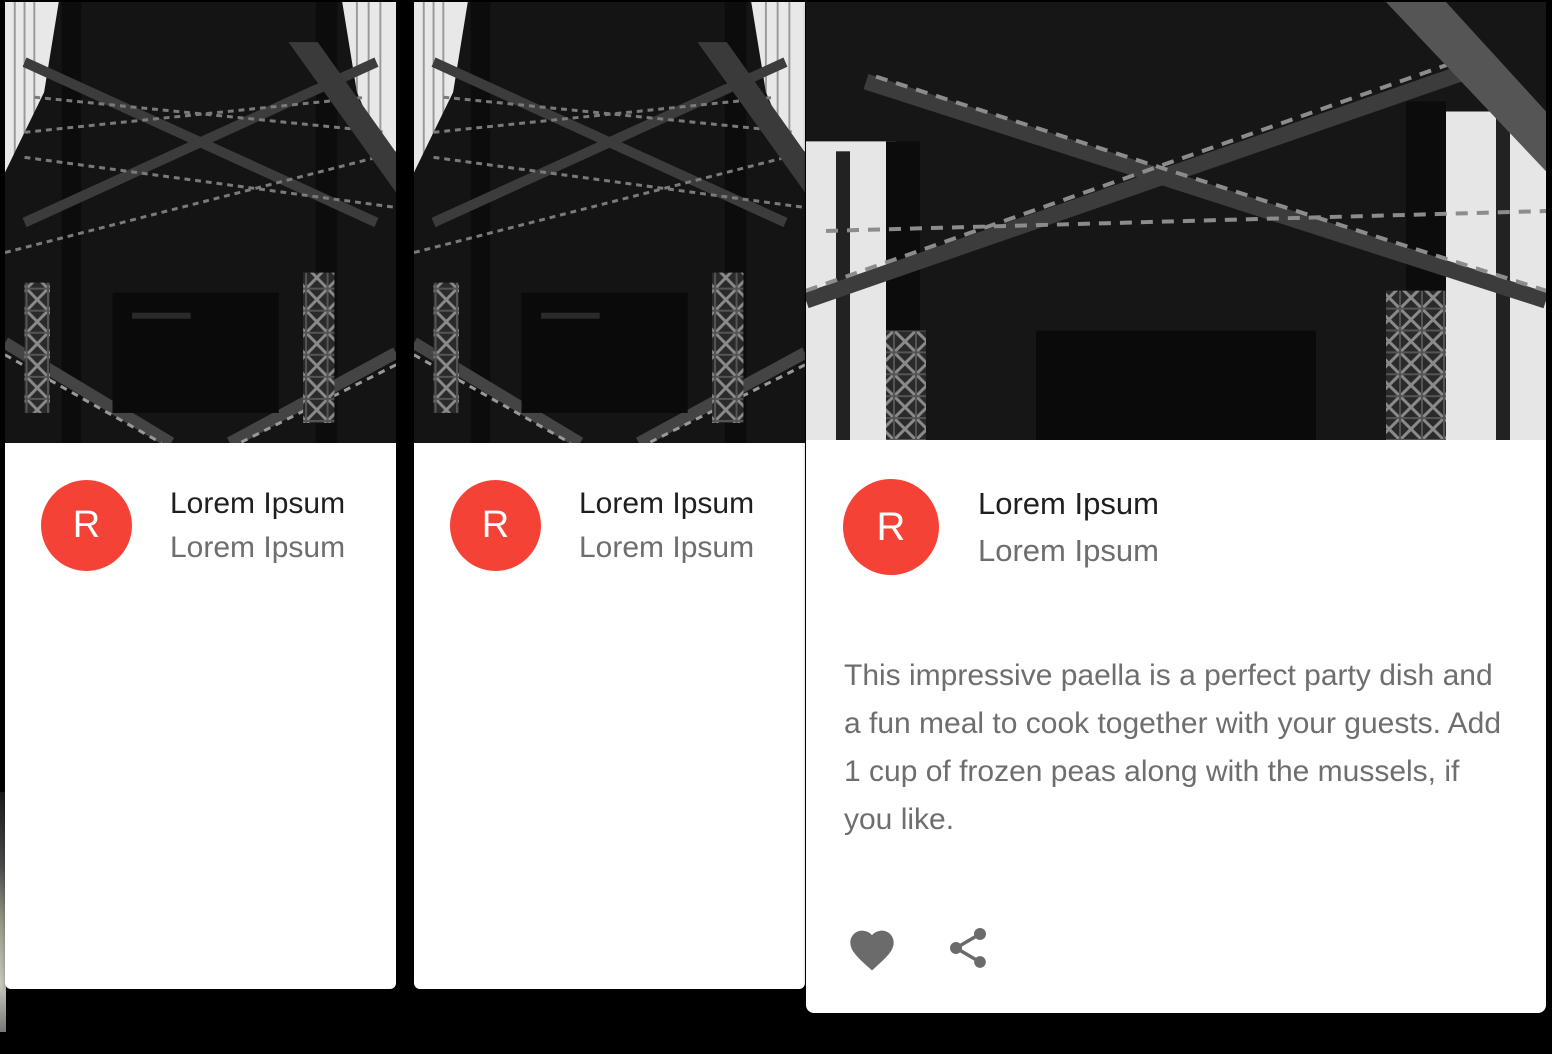 The height and width of the screenshot is (1054, 1552). I want to click on share-icon, so click(968, 948).